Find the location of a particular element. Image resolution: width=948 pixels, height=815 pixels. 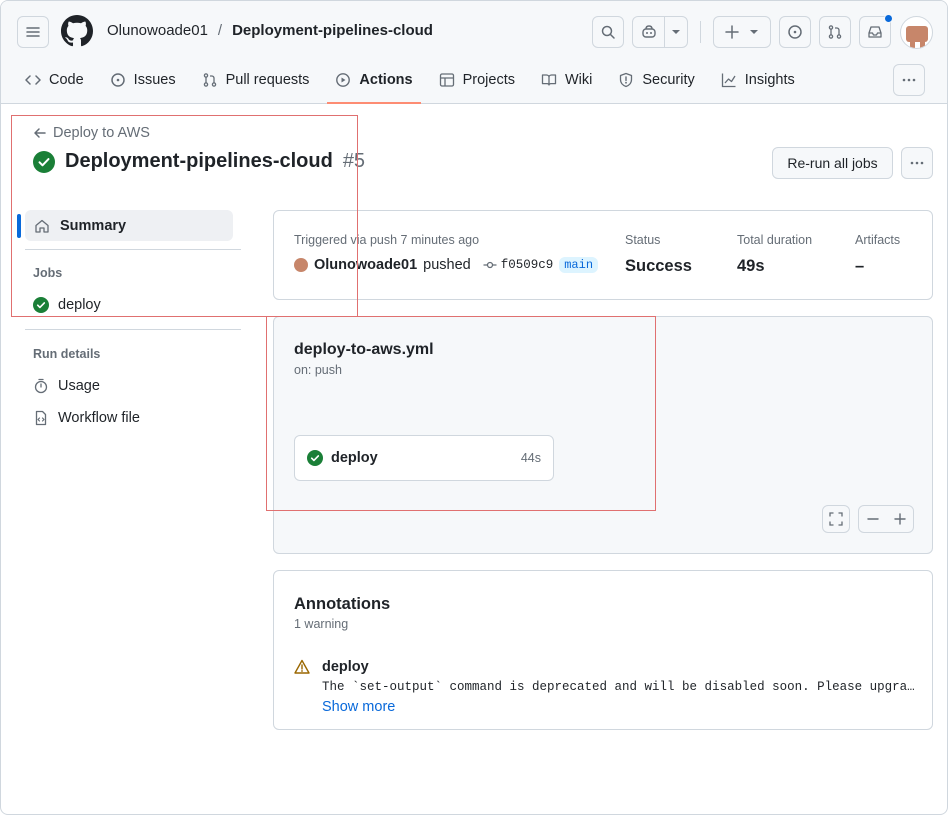

jobs-heading: Jobs is located at coordinates (48, 273).